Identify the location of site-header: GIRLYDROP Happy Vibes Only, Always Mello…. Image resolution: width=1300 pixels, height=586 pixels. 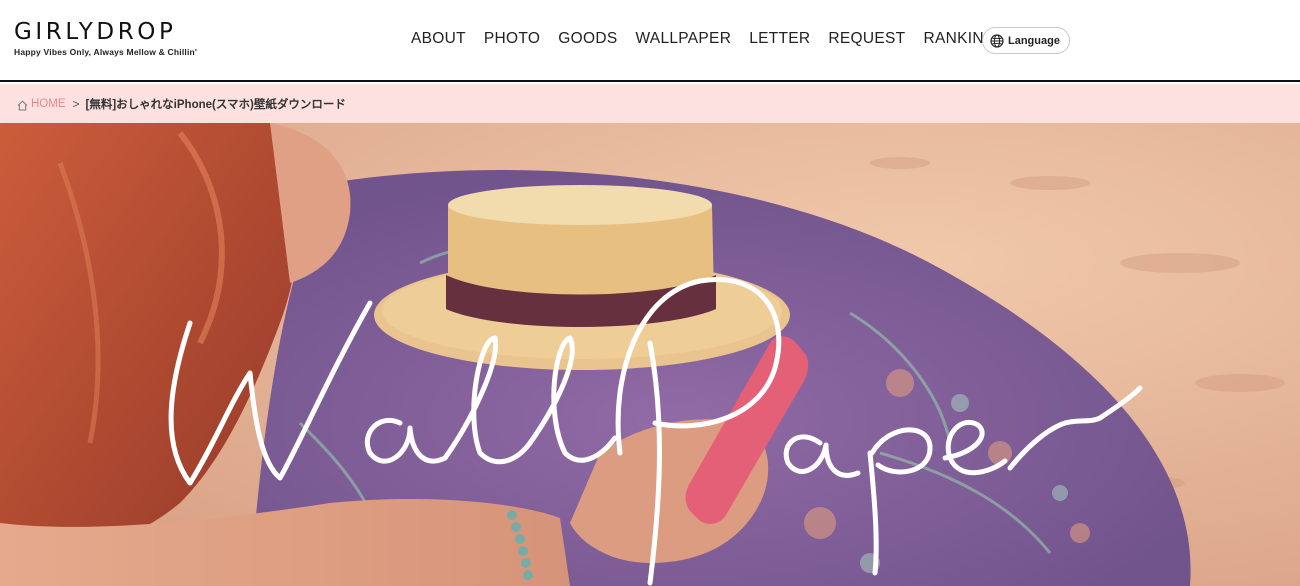
(650, 41).